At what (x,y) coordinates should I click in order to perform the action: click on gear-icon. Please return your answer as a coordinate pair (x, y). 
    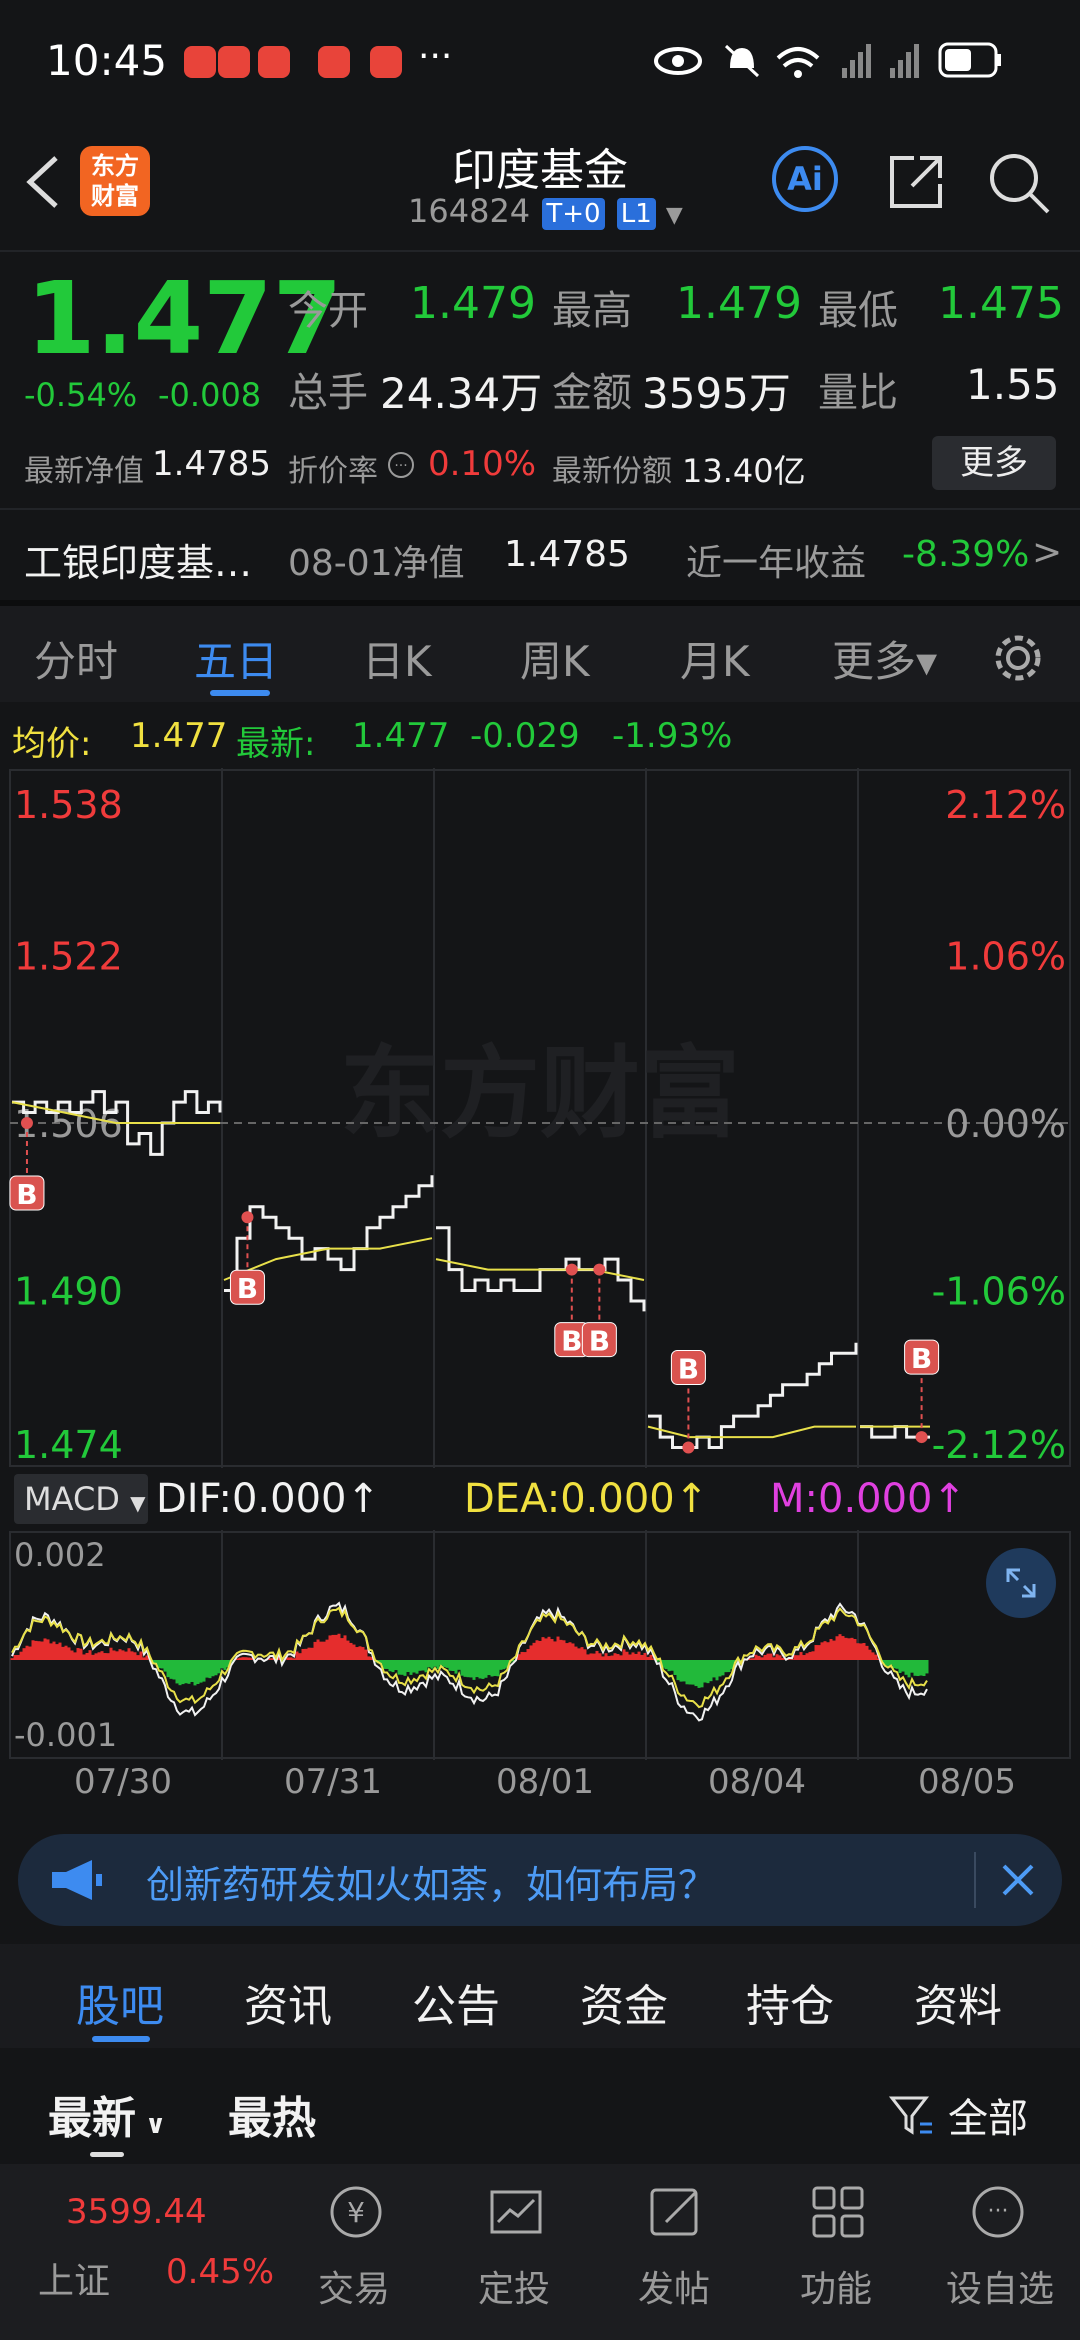
    Looking at the image, I should click on (1018, 658).